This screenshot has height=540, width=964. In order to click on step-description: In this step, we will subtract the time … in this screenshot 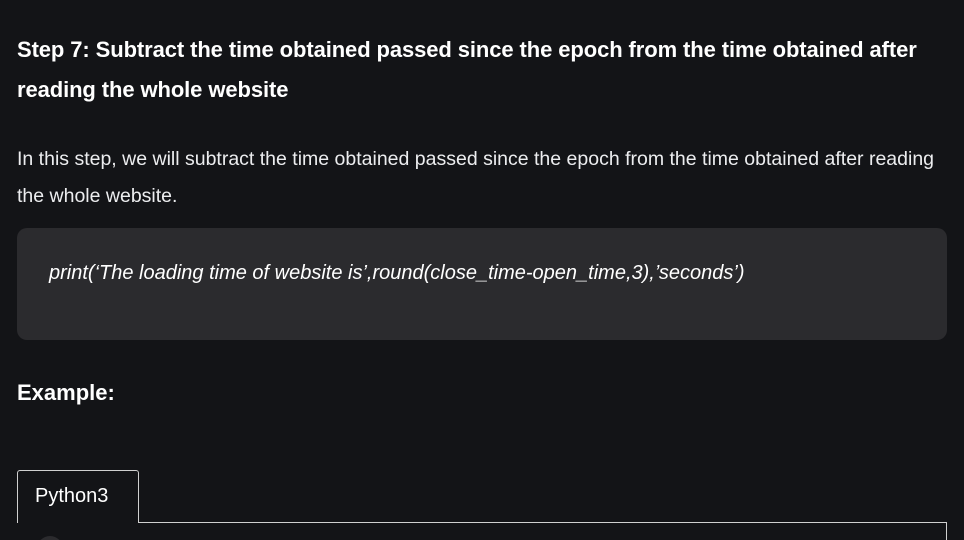, I will do `click(476, 177)`.